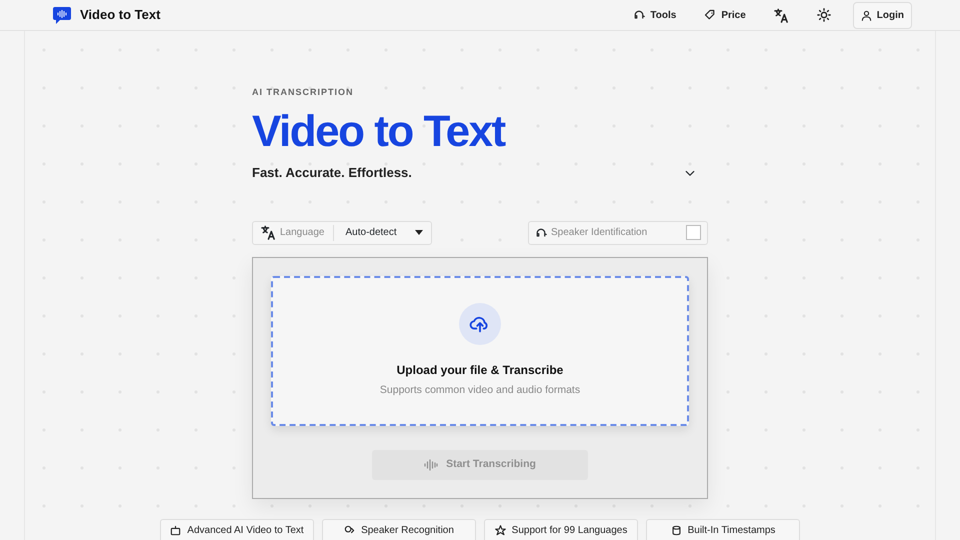  I want to click on language-select: Language Auto-detect, so click(342, 232).